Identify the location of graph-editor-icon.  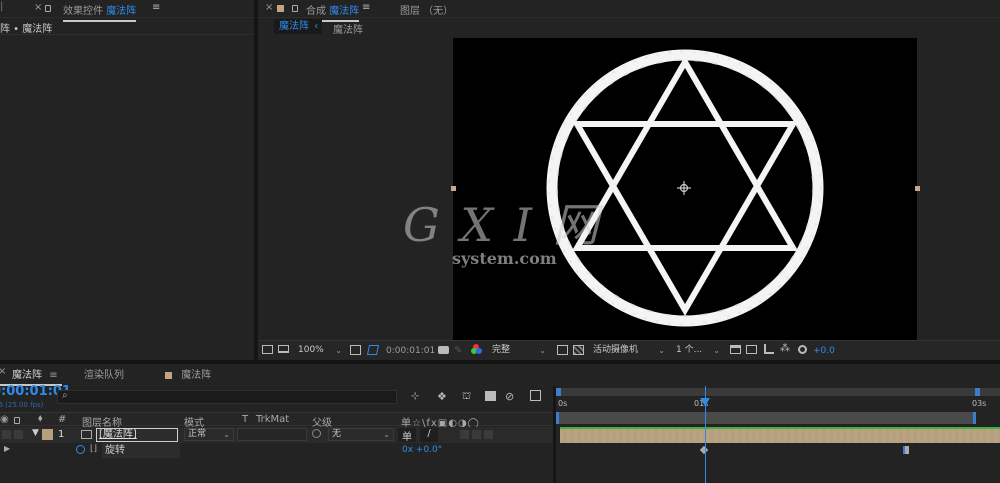
(535, 395).